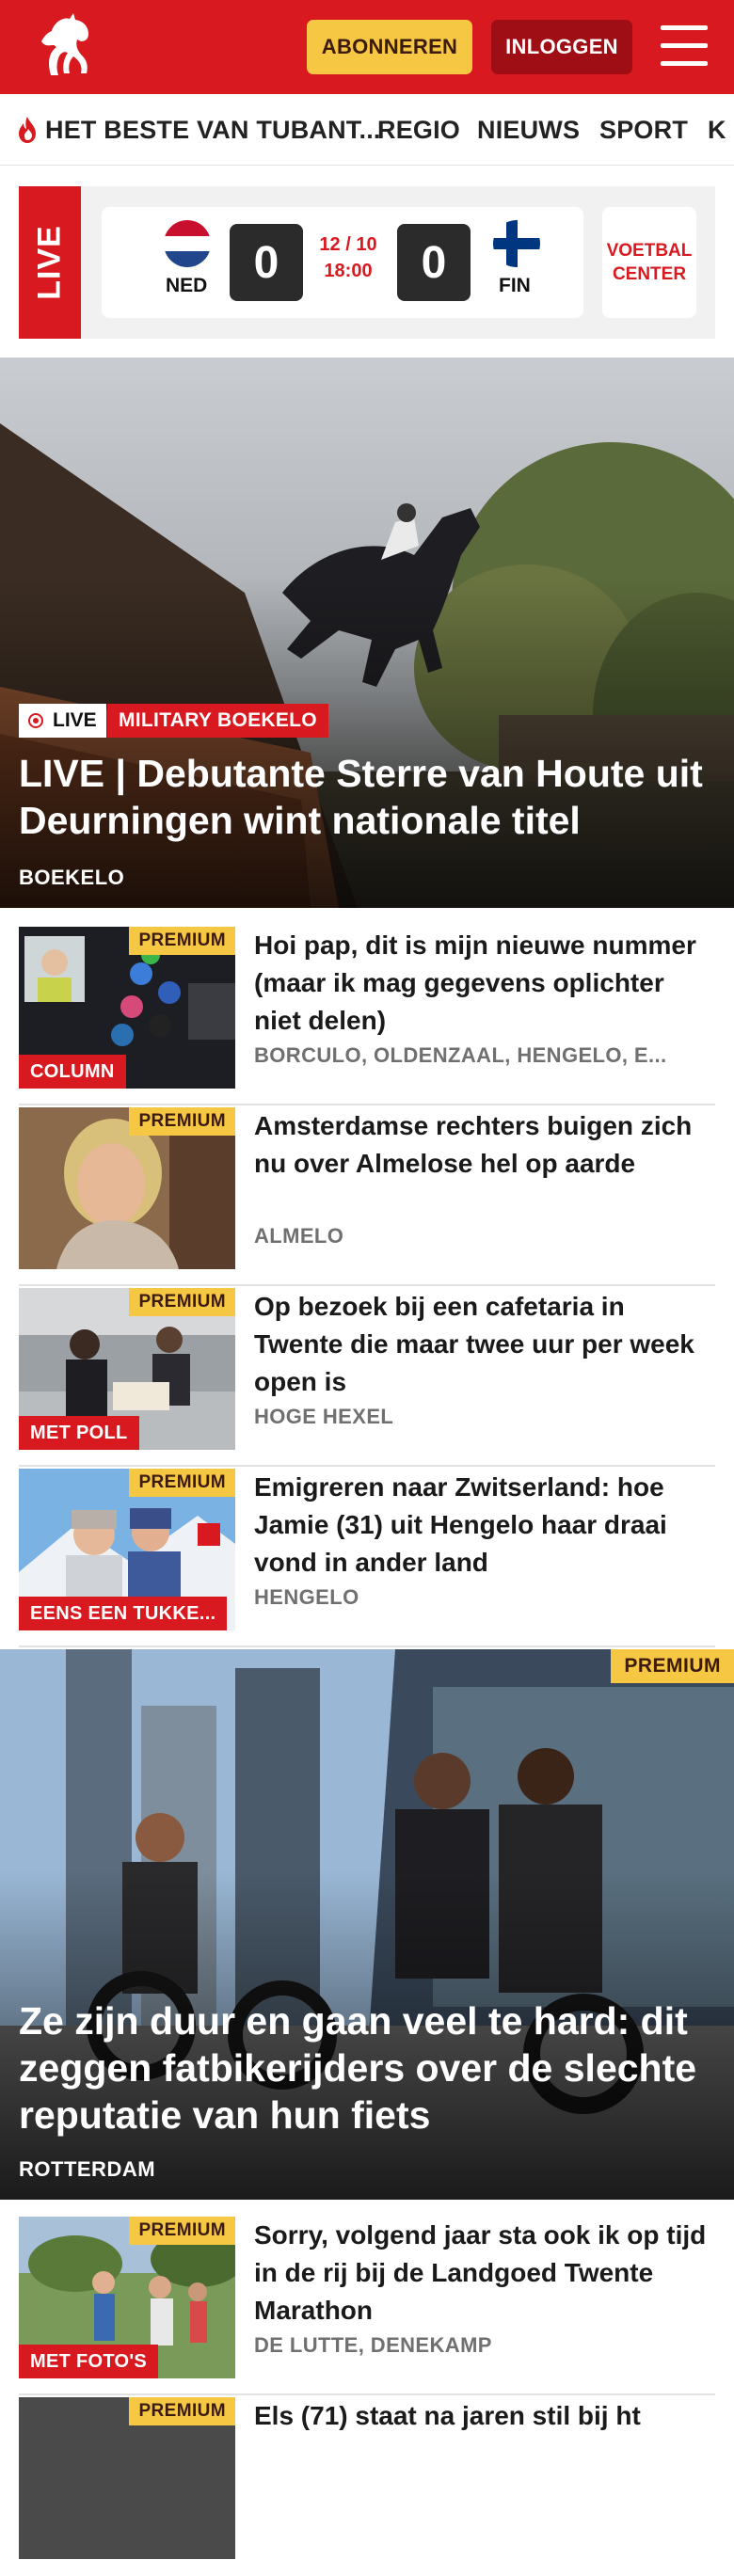 The image size is (734, 2576). What do you see at coordinates (515, 286) in the screenshot?
I see `away-team: FIN` at bounding box center [515, 286].